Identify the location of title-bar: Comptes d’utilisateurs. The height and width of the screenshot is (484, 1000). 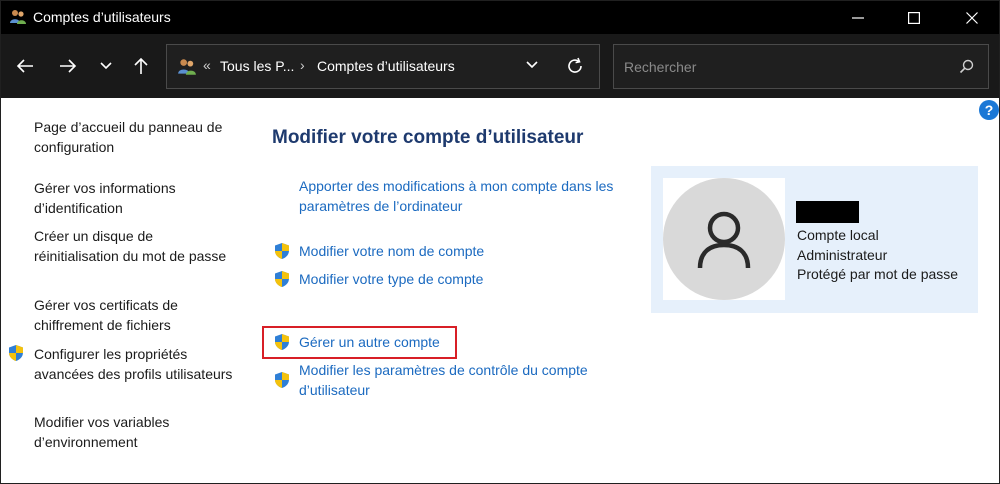
(500, 17).